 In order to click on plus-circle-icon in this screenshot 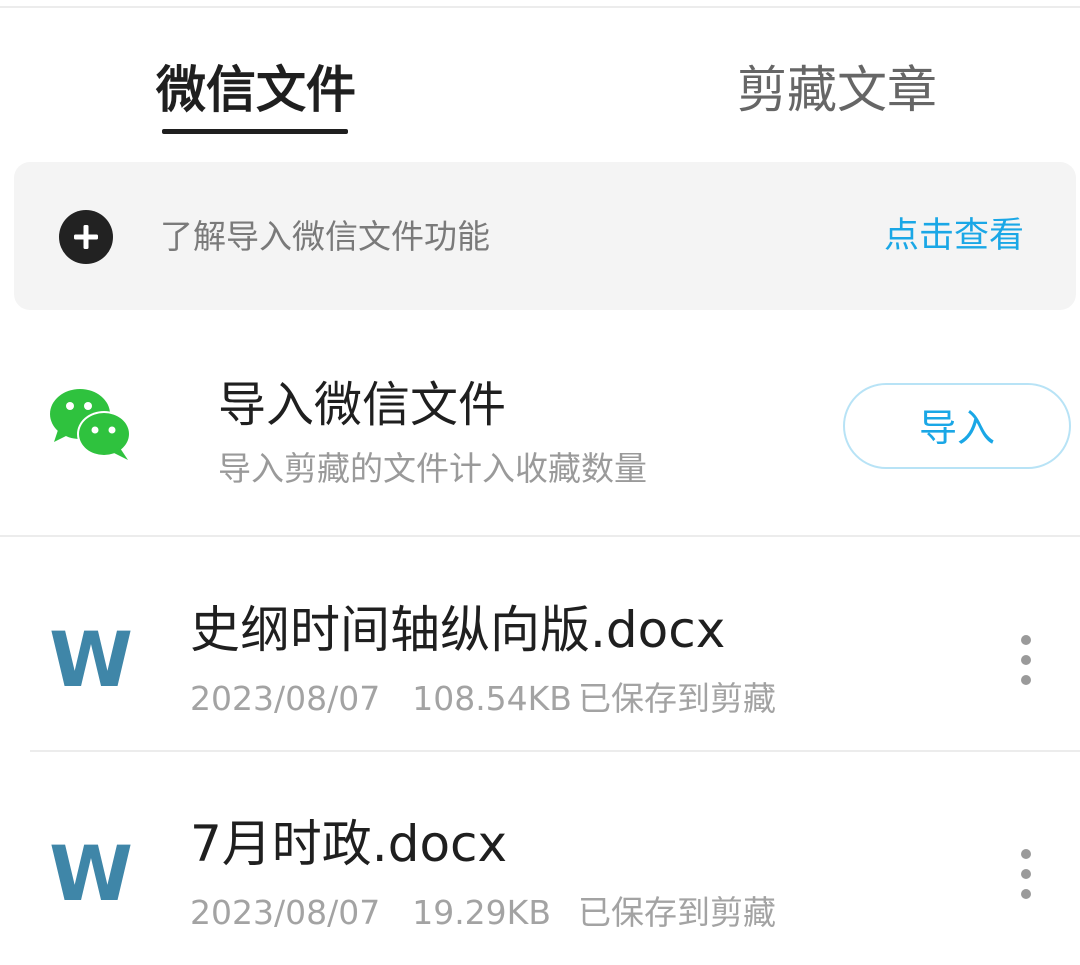, I will do `click(86, 237)`.